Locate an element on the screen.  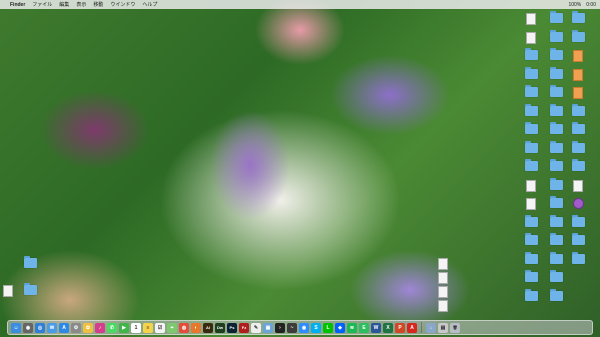
facetime-icon: ▶ is located at coordinates (124, 327).